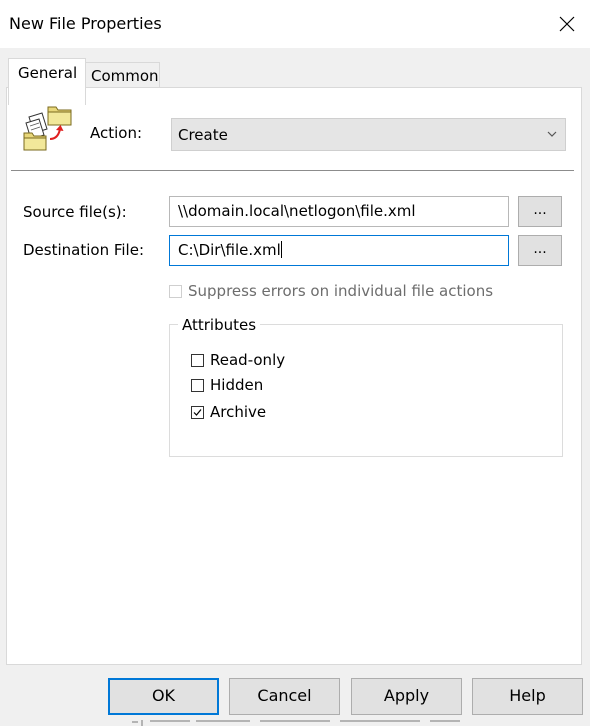  What do you see at coordinates (219, 325) in the screenshot?
I see `attributes-title: Attributes` at bounding box center [219, 325].